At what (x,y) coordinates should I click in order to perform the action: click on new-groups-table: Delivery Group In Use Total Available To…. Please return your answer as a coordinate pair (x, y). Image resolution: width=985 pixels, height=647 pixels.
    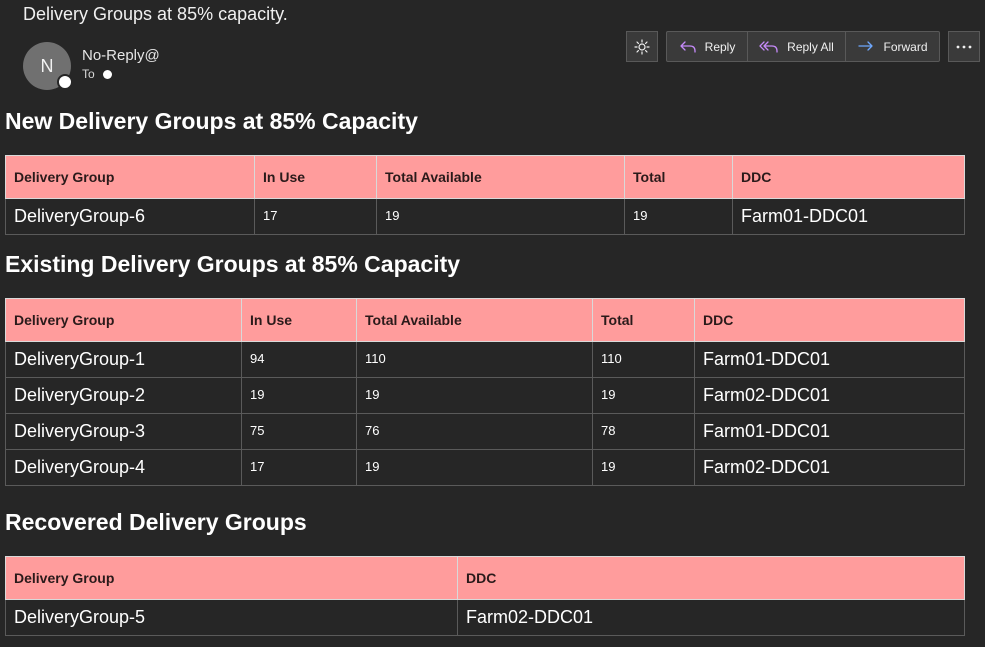
    Looking at the image, I should click on (485, 195).